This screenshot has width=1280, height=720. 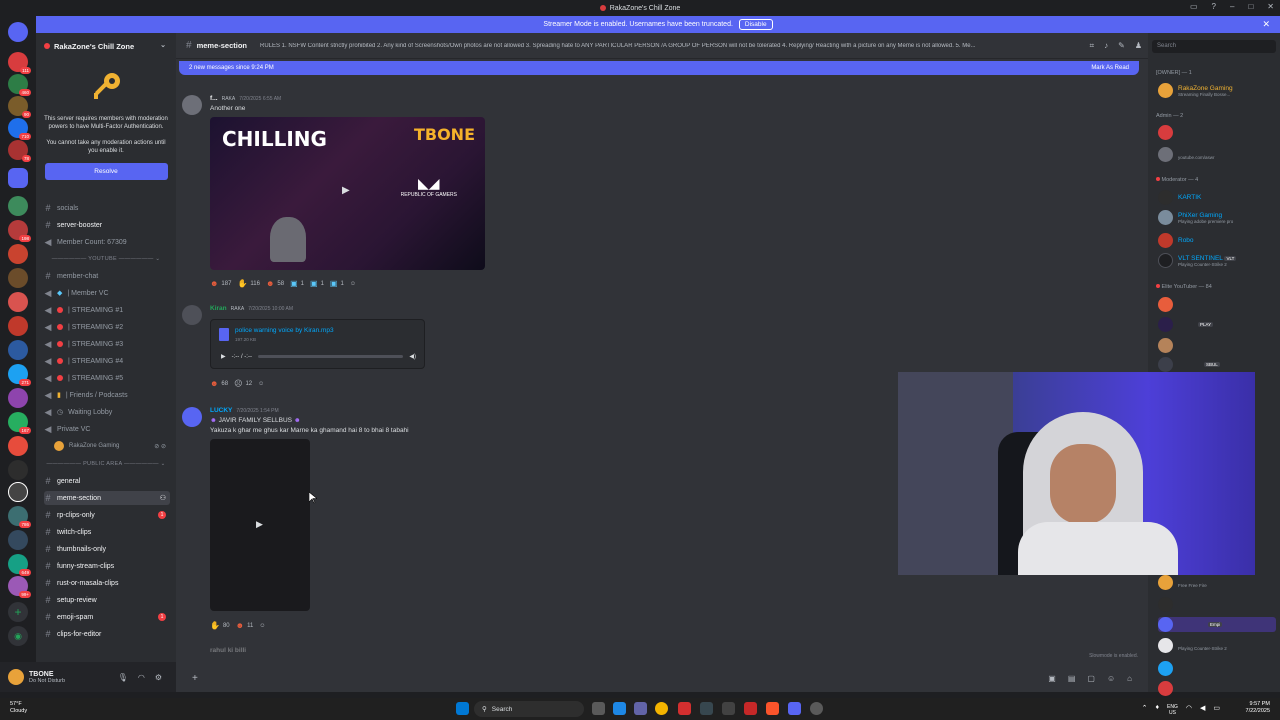 What do you see at coordinates (1217, 624) in the screenshot?
I see `member-item: Empi` at bounding box center [1217, 624].